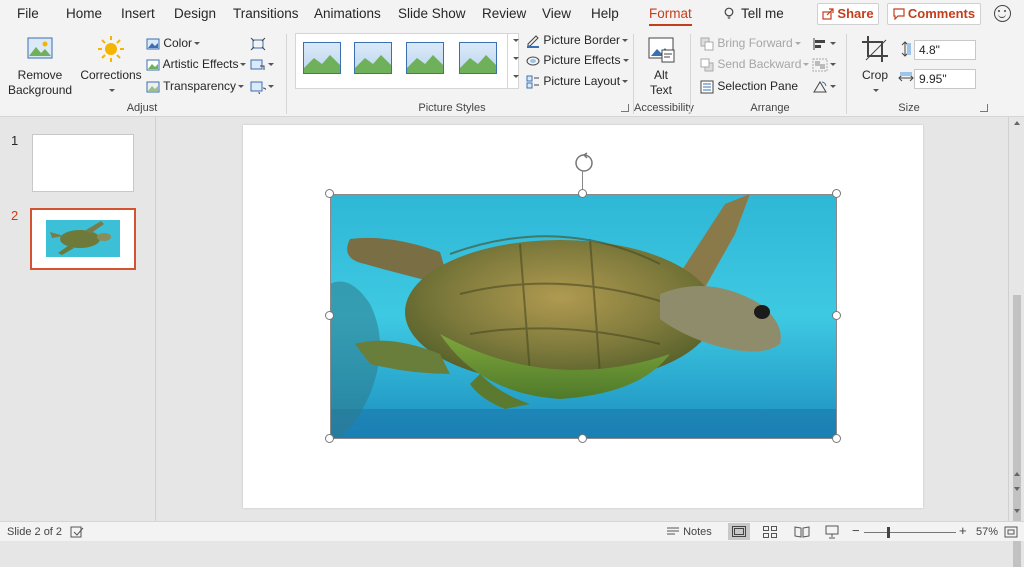 Image resolution: width=1024 pixels, height=567 pixels. What do you see at coordinates (262, 64) in the screenshot?
I see `change-picture-button` at bounding box center [262, 64].